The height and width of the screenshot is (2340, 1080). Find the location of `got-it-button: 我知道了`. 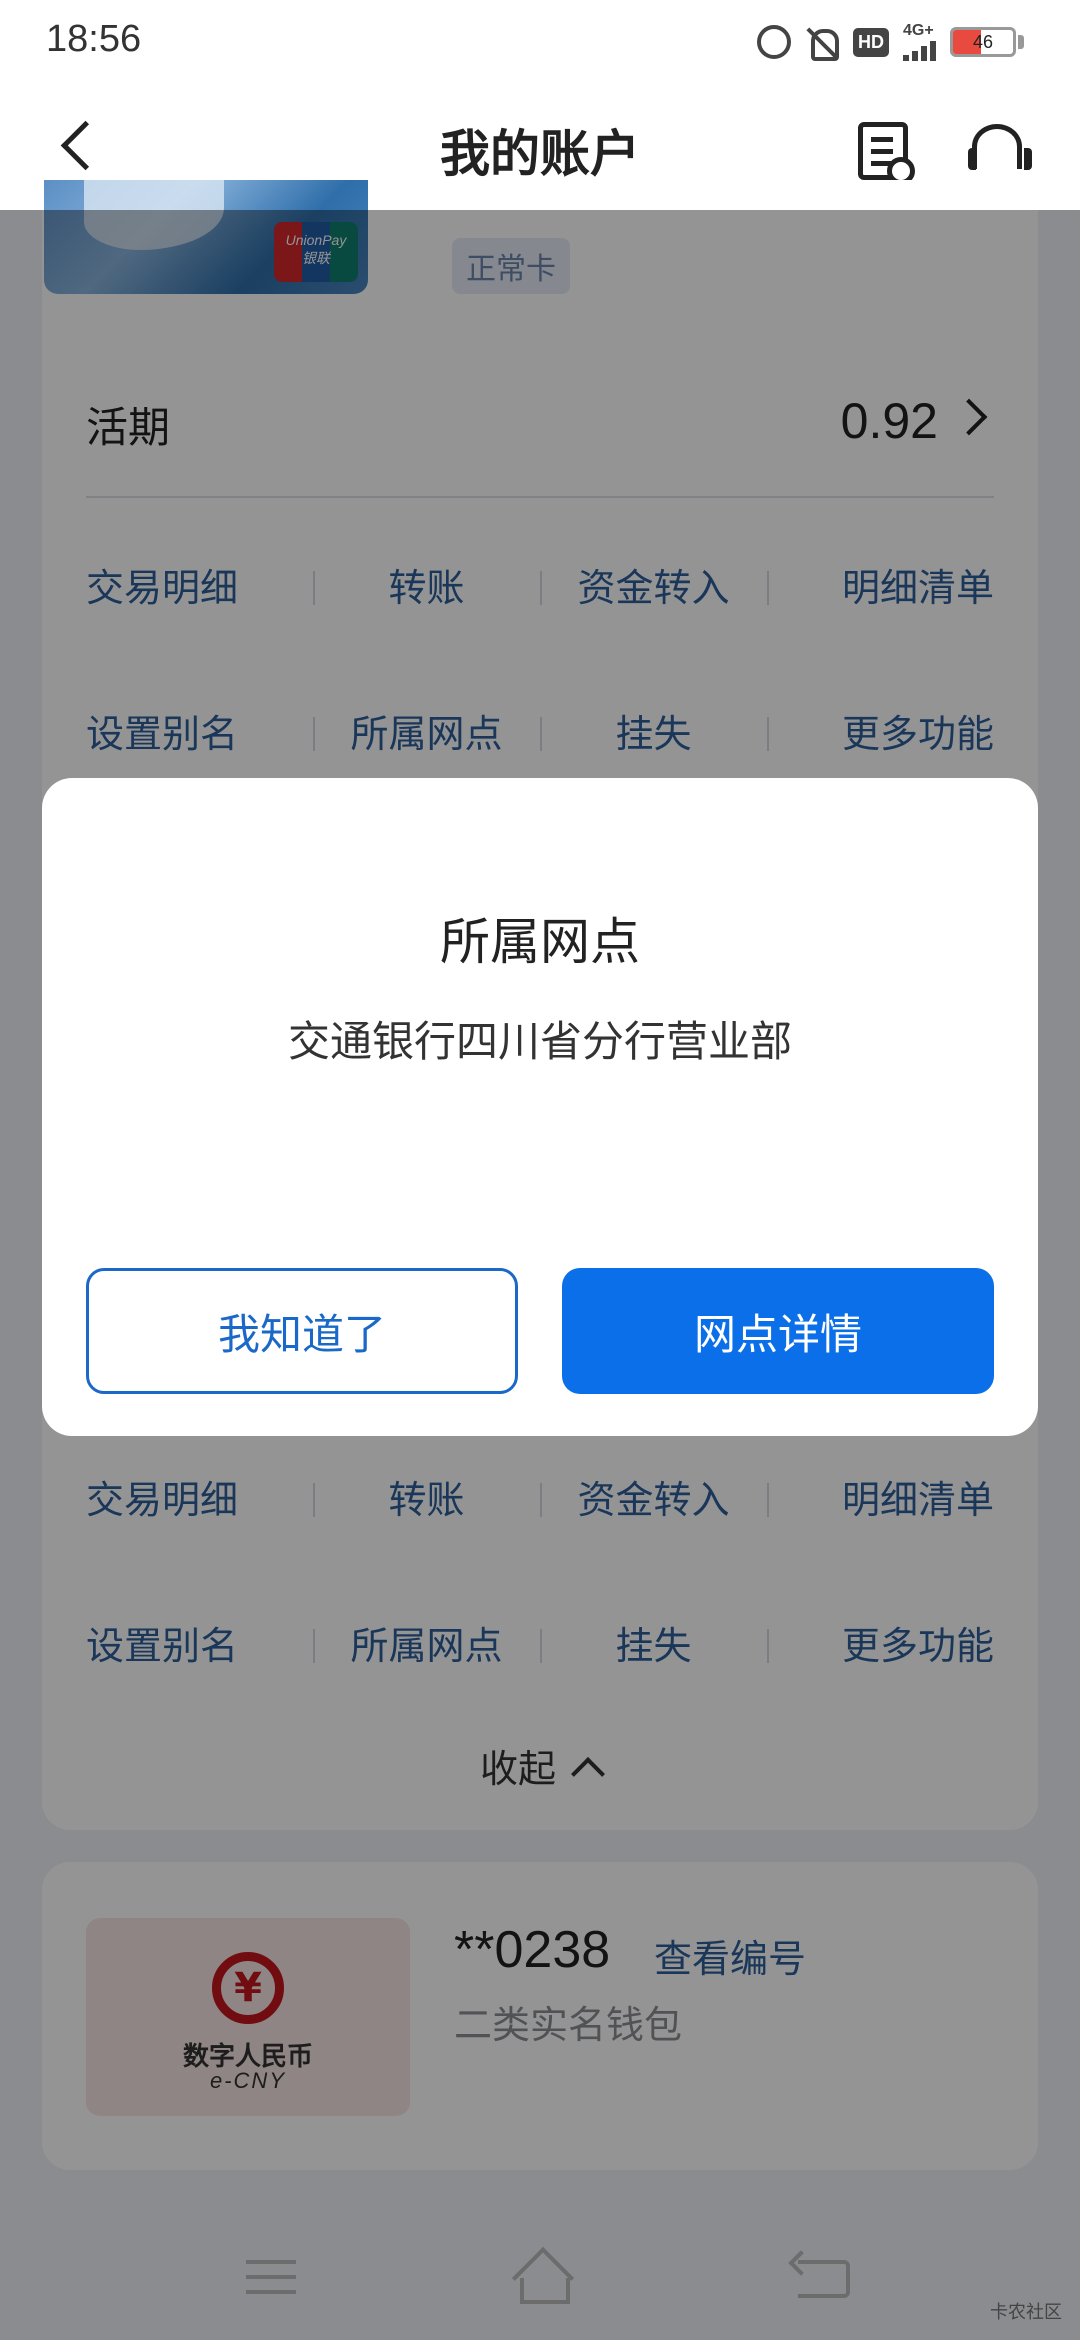

got-it-button: 我知道了 is located at coordinates (302, 1331).